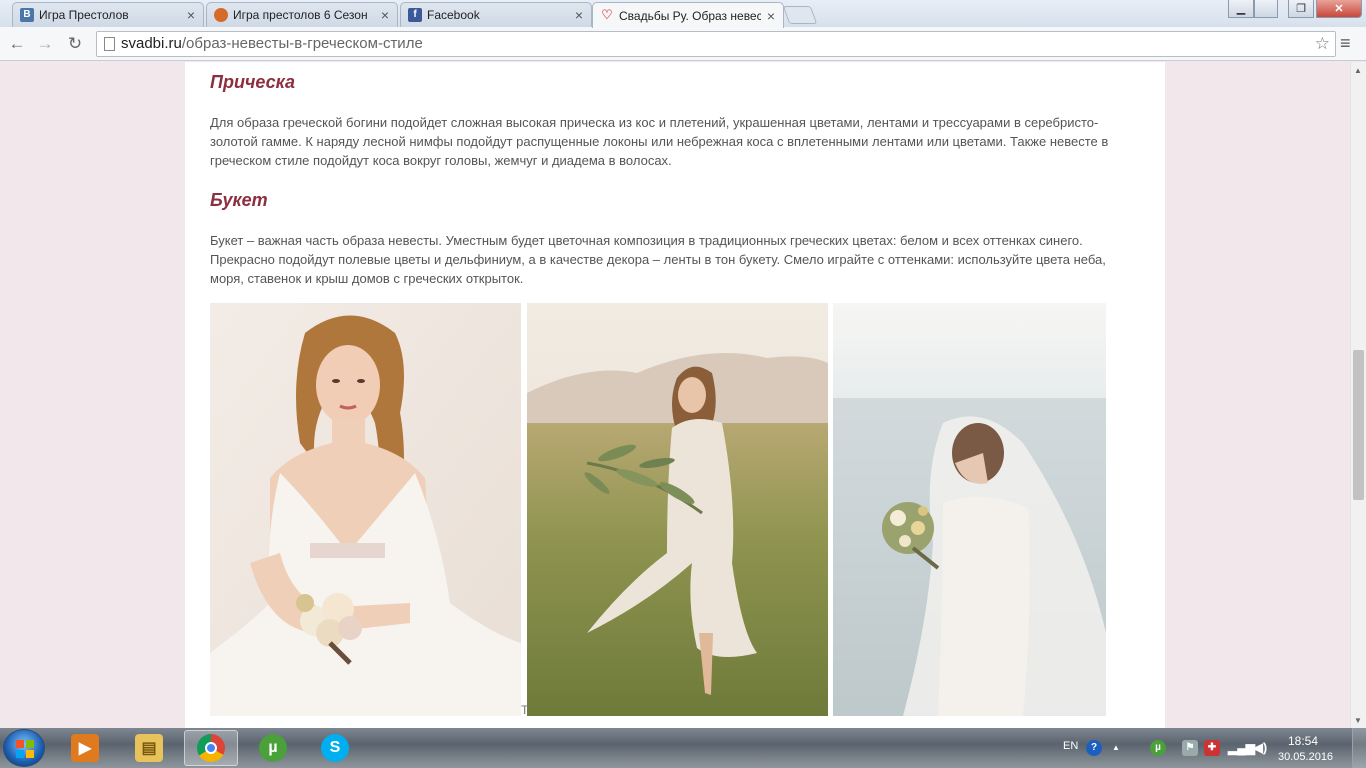  Describe the element at coordinates (1301, 9) in the screenshot. I see `maximize-button: ❐` at that location.